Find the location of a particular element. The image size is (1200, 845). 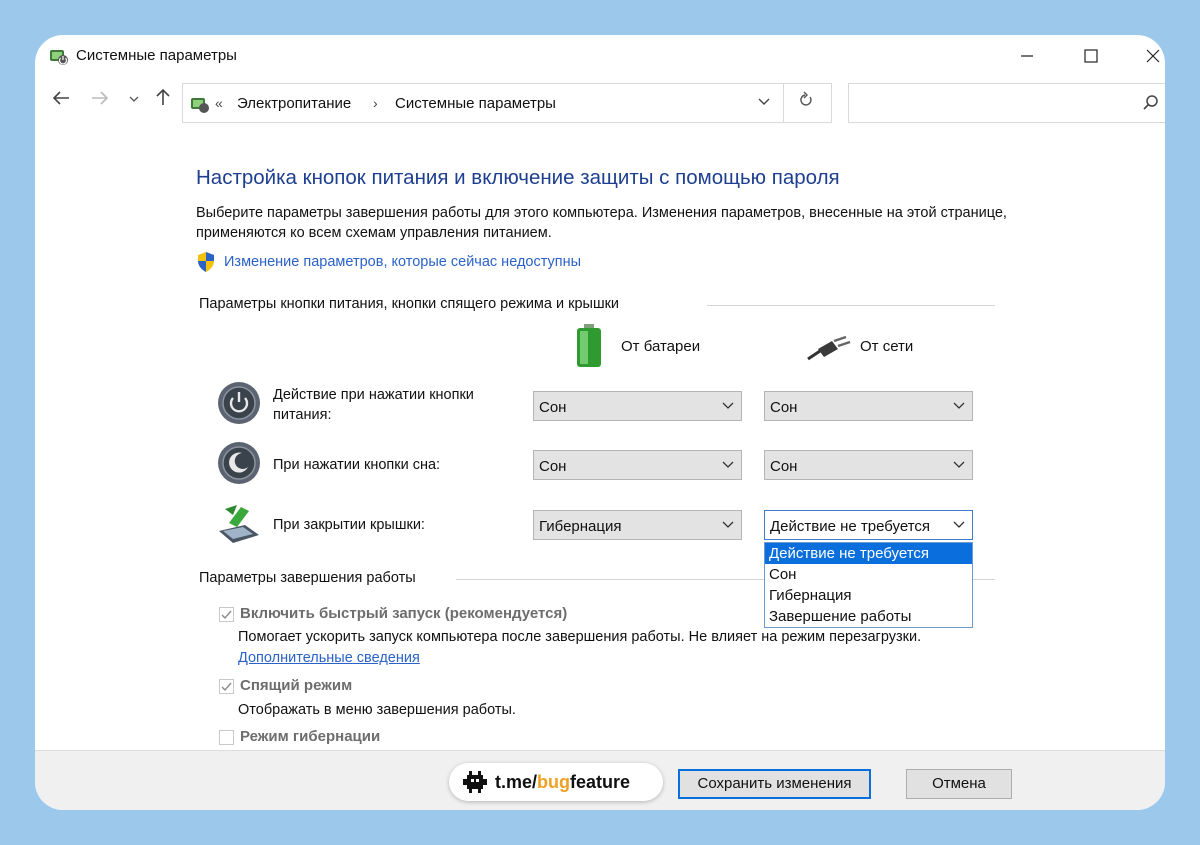

sleep-label: Спящий режим is located at coordinates (296, 685).